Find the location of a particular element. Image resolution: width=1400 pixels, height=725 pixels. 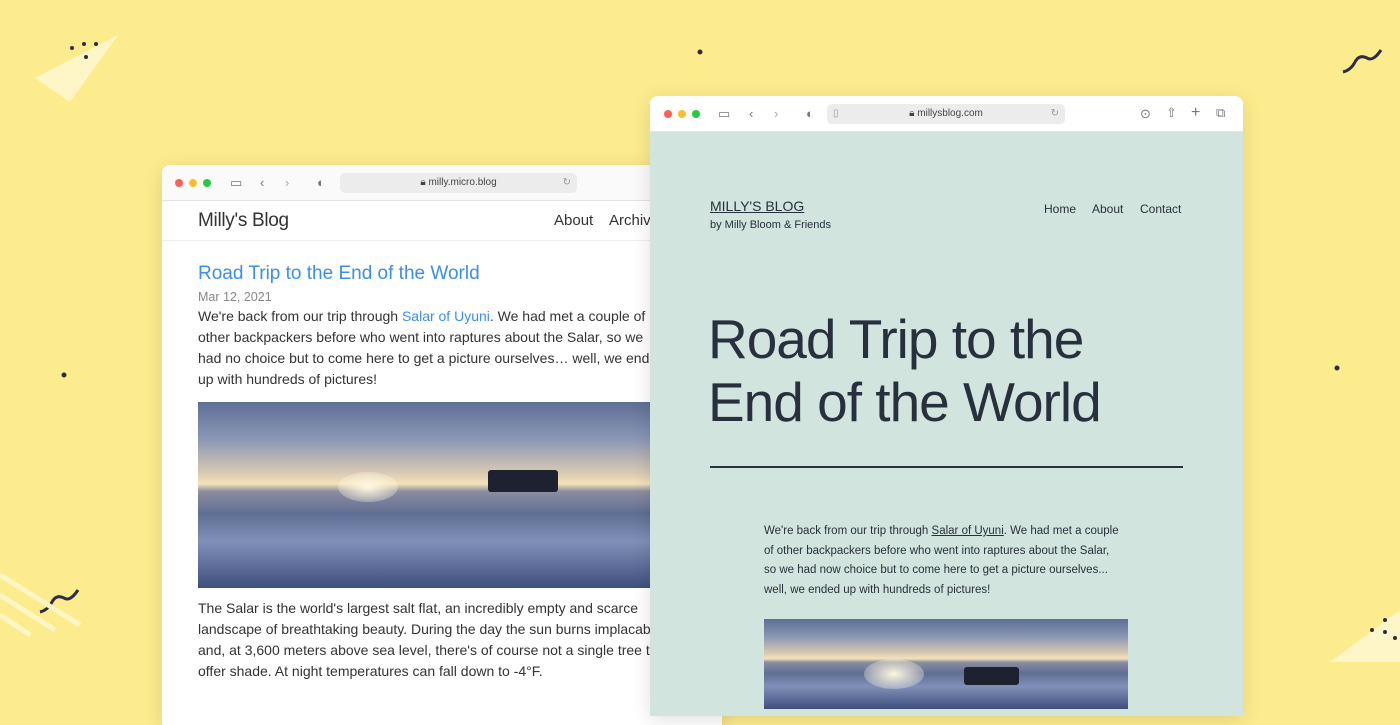

download-icon: ⊙ is located at coordinates (1145, 114).